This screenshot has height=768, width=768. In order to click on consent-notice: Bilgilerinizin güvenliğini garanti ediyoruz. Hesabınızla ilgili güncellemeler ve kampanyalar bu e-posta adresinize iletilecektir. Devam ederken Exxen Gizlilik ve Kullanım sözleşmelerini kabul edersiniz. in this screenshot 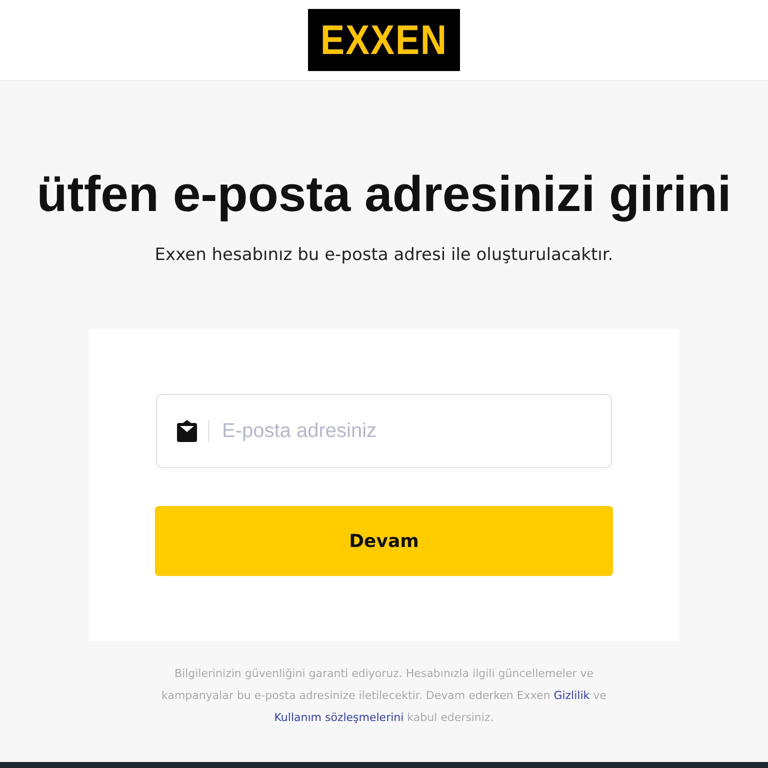, I will do `click(384, 696)`.